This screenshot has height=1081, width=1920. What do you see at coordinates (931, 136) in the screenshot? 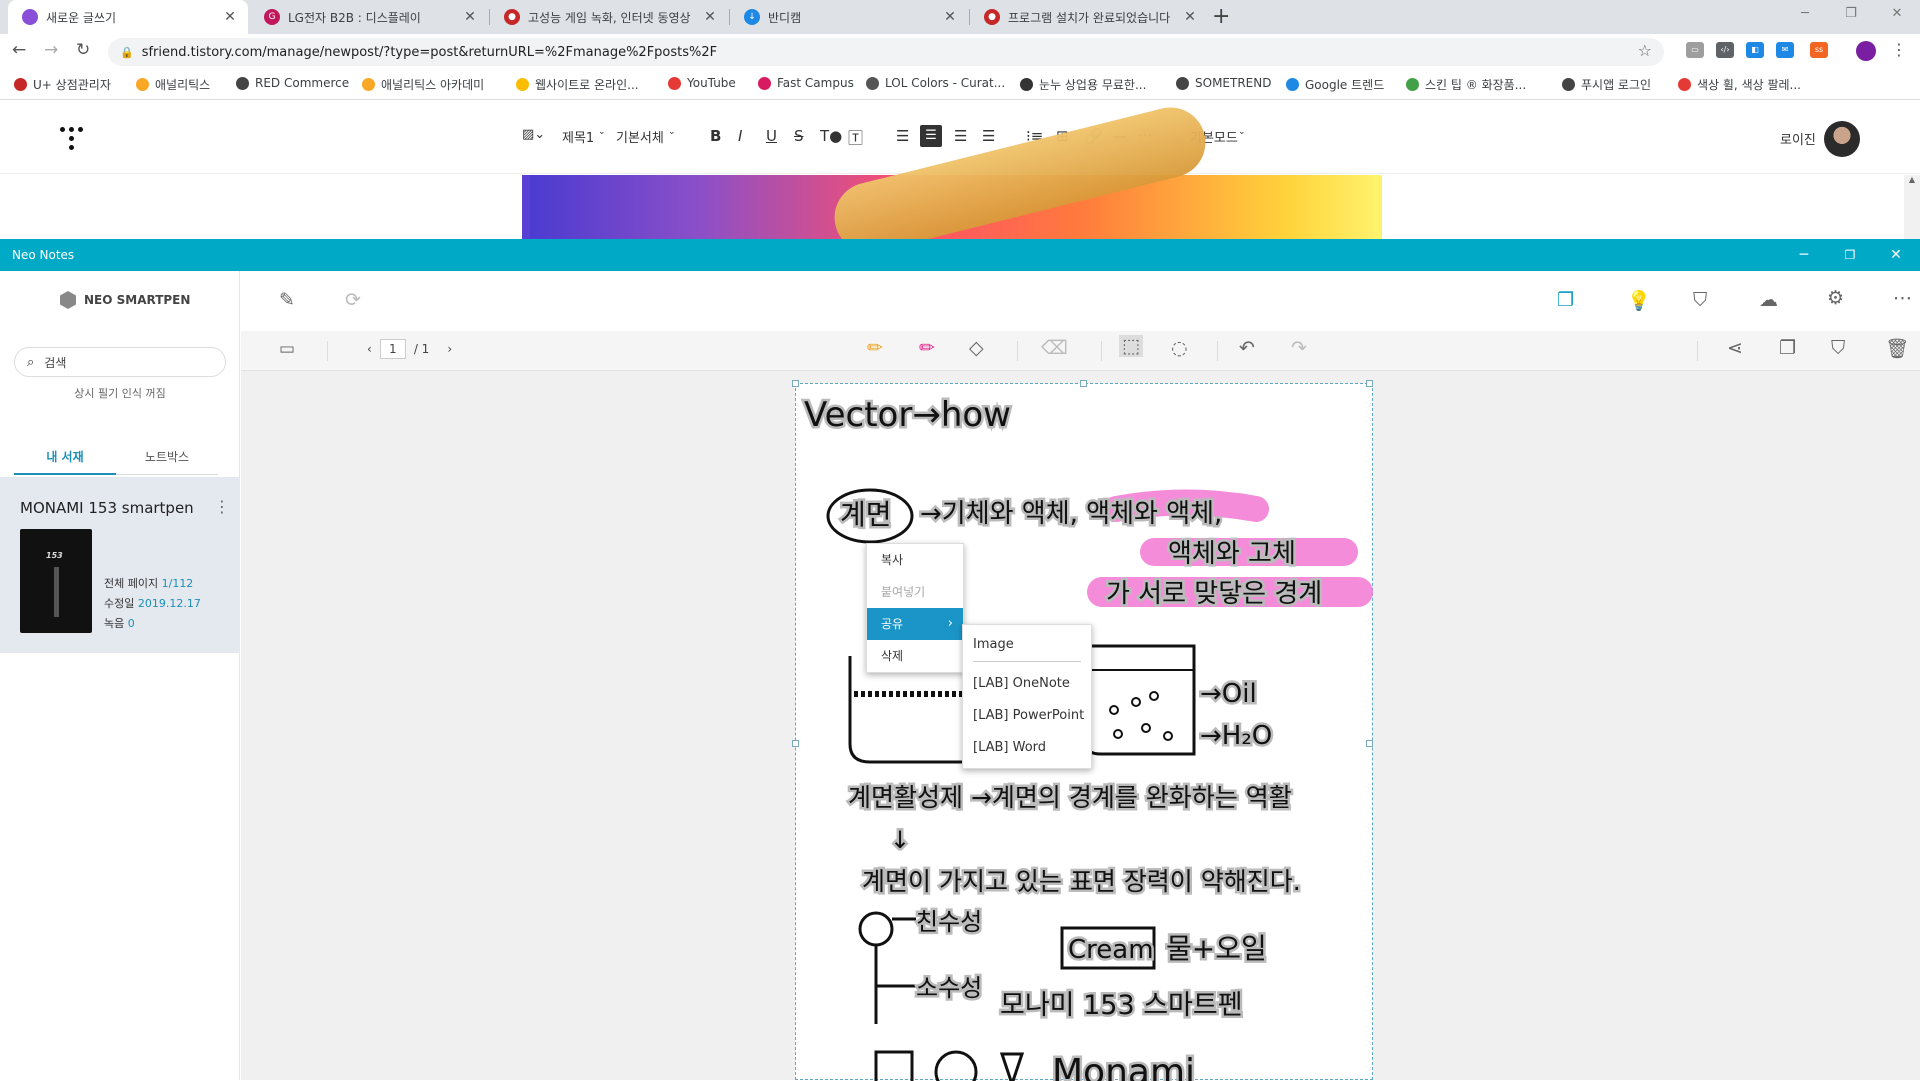
I see `align-center-icon: ☰` at bounding box center [931, 136].